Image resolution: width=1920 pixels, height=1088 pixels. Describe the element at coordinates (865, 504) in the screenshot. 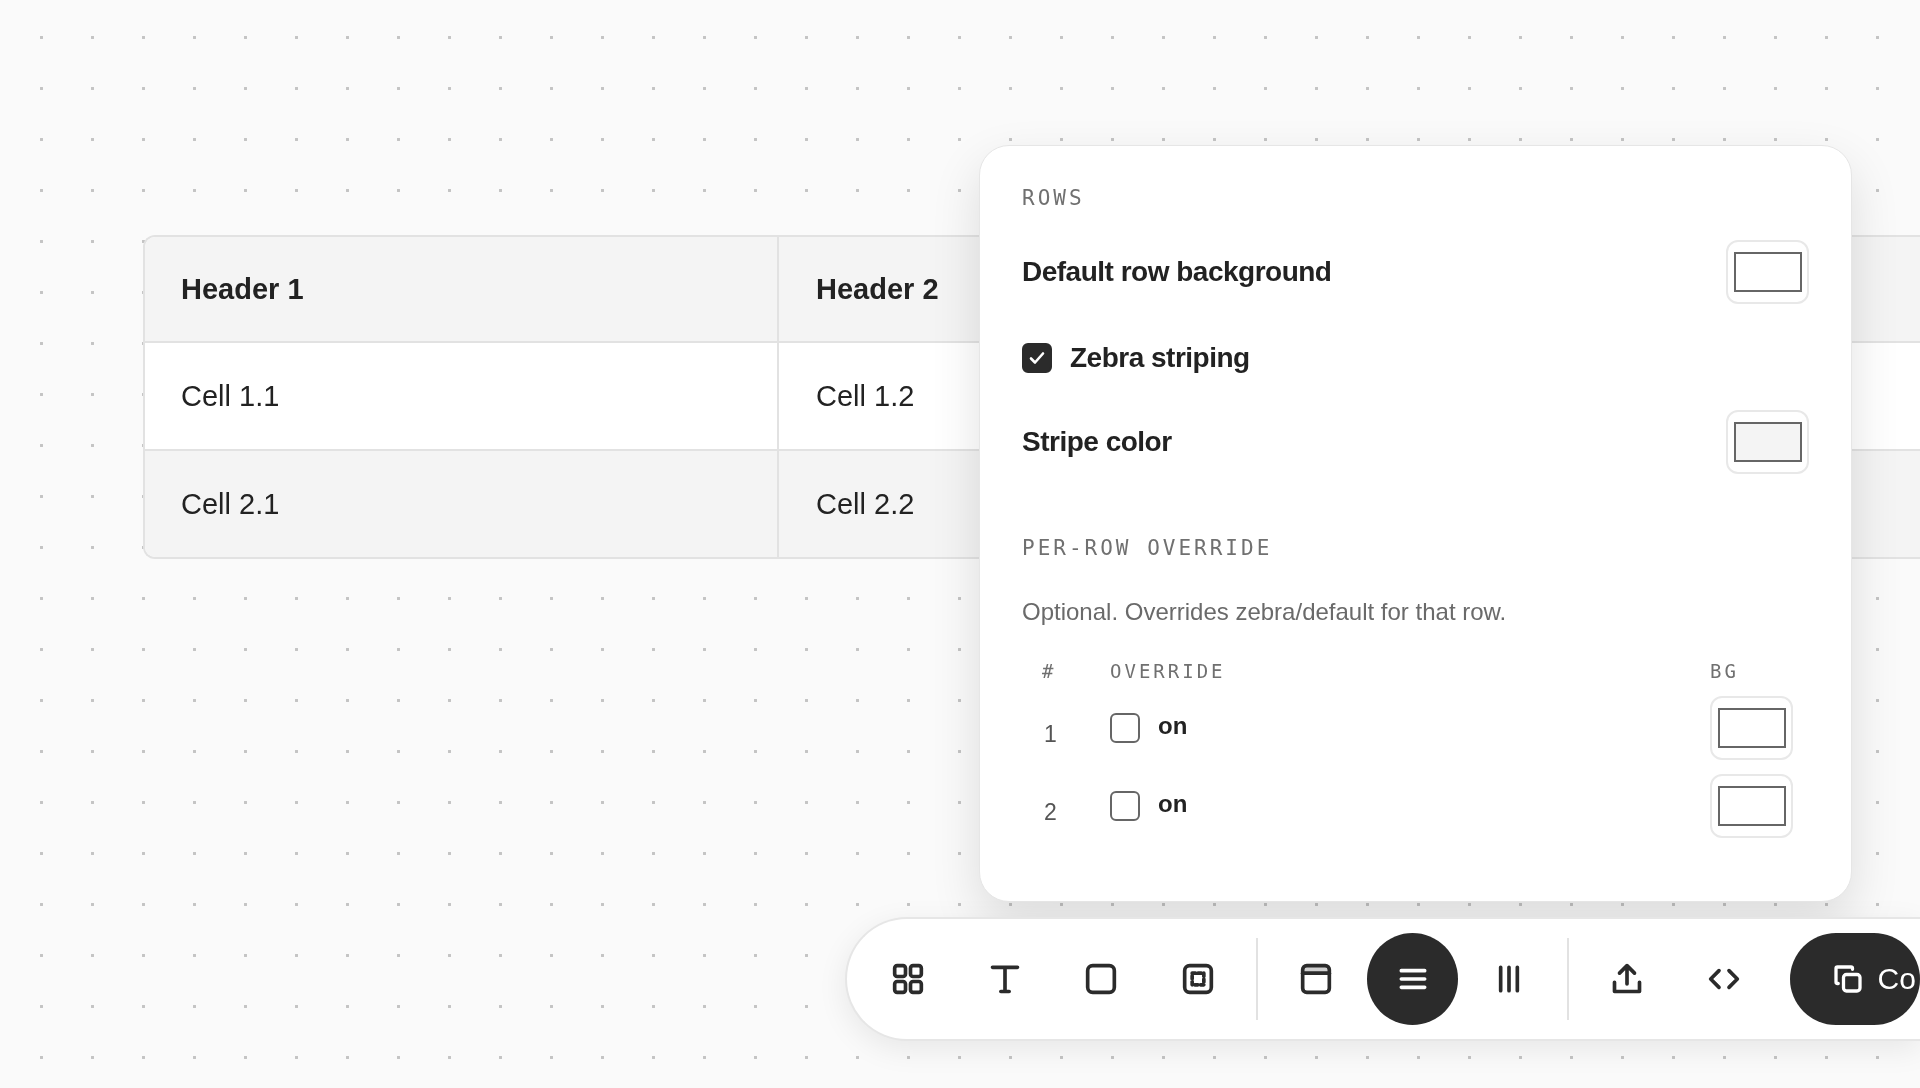

I see `table-cell: Cell 2.2` at that location.